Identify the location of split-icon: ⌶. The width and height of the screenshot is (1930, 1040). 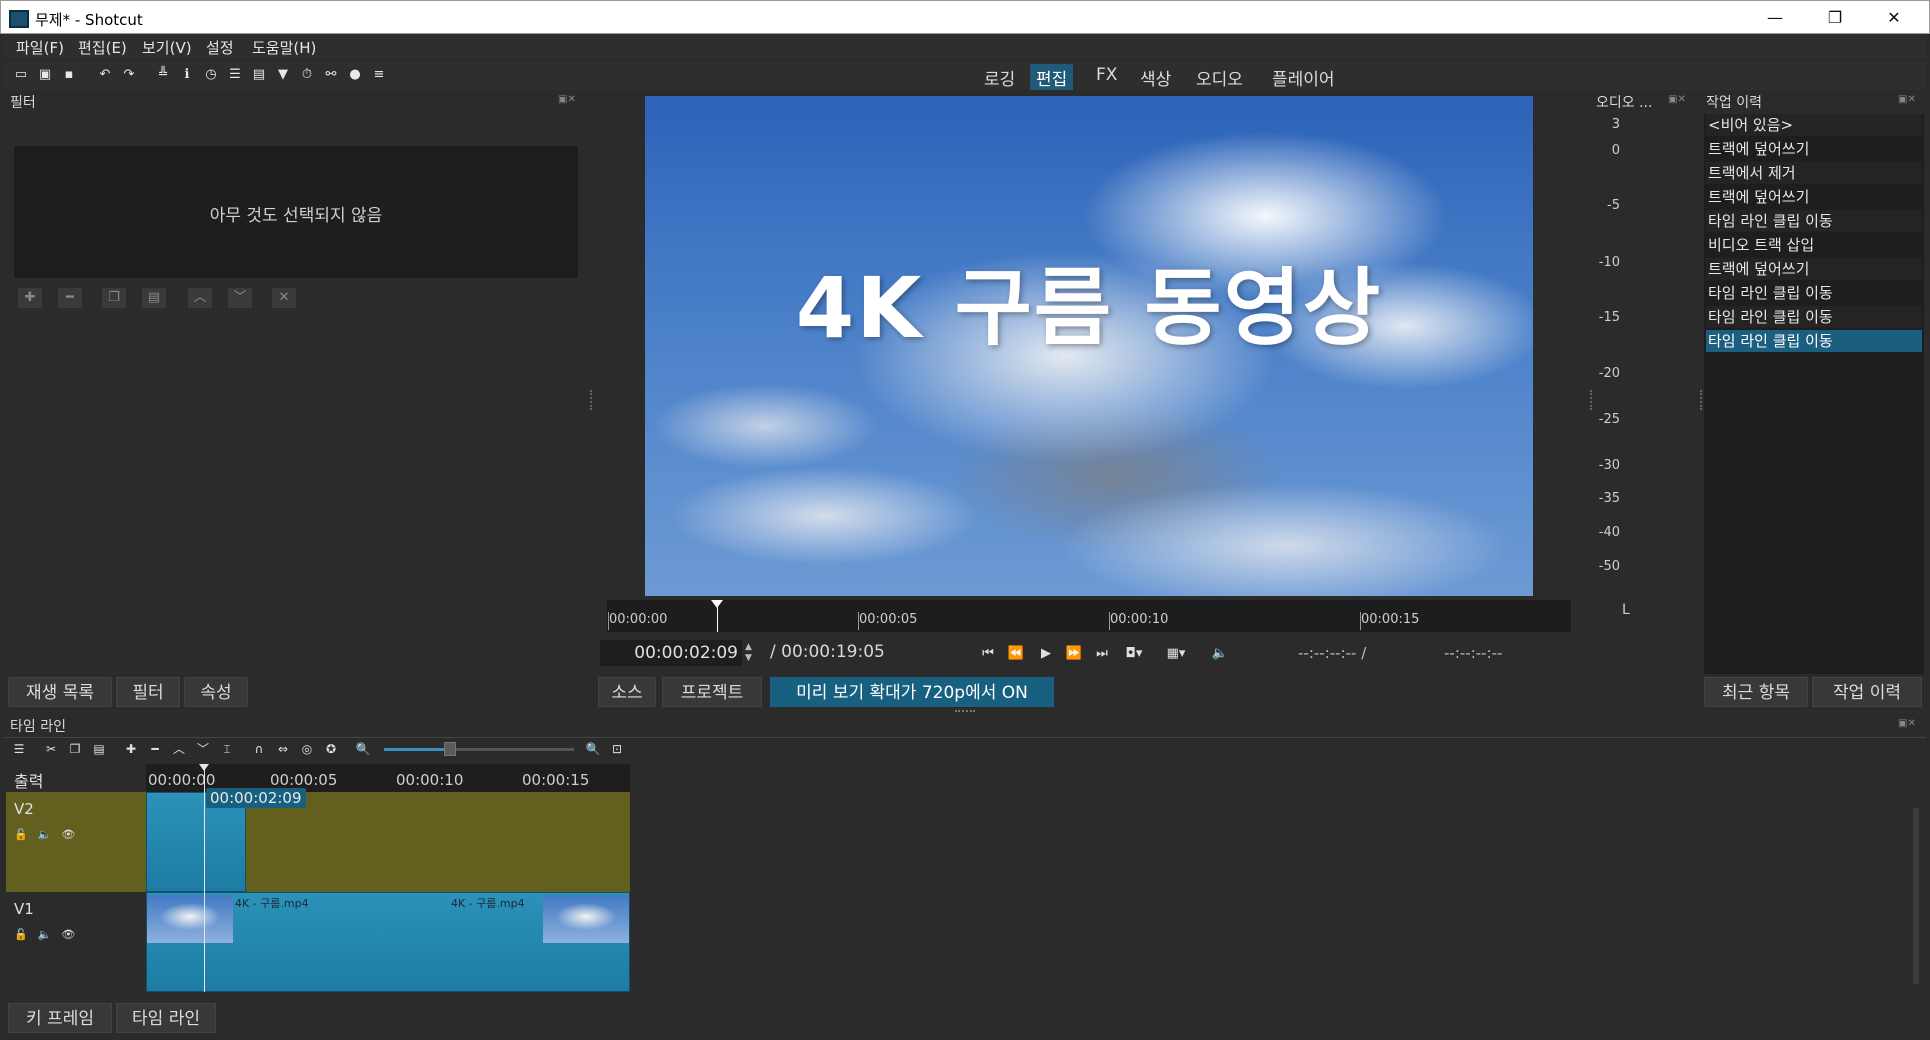
(227, 749).